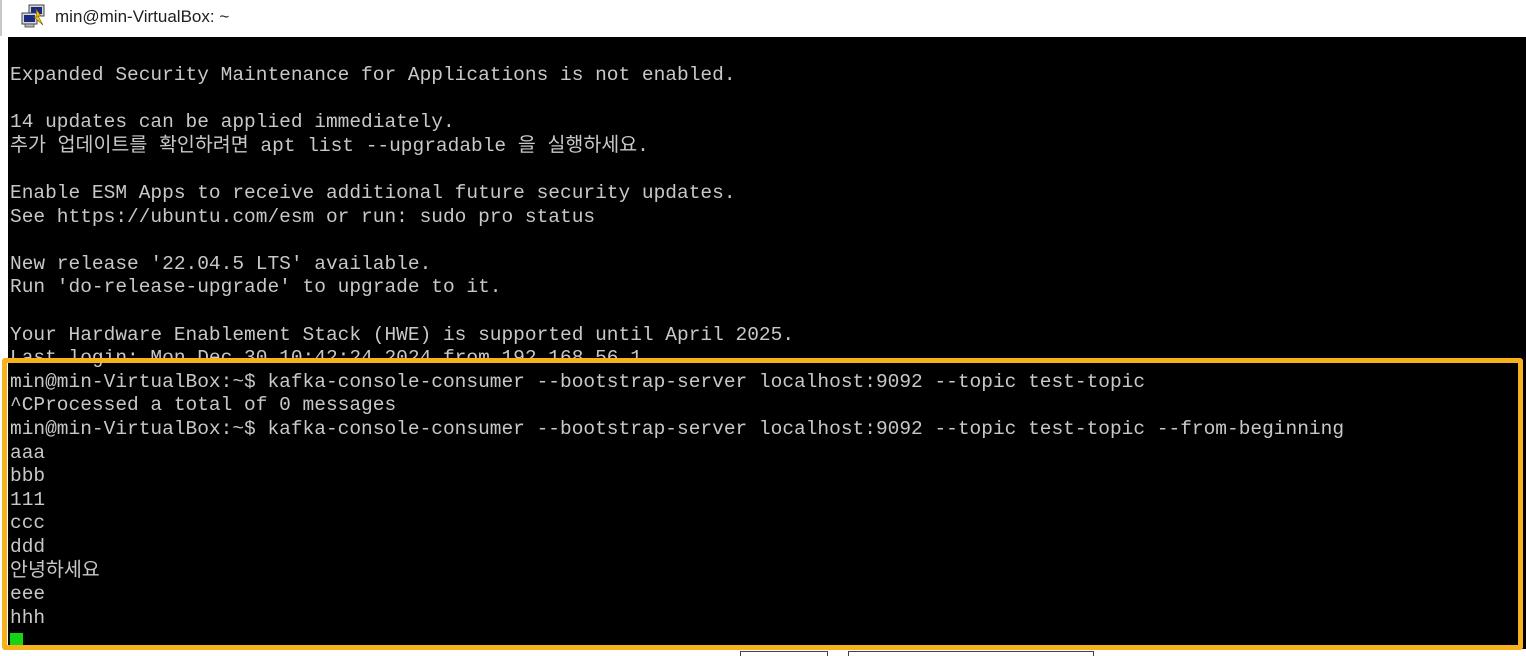  I want to click on terminal-line: ^CProcessed a total of 0 messages, so click(203, 405).